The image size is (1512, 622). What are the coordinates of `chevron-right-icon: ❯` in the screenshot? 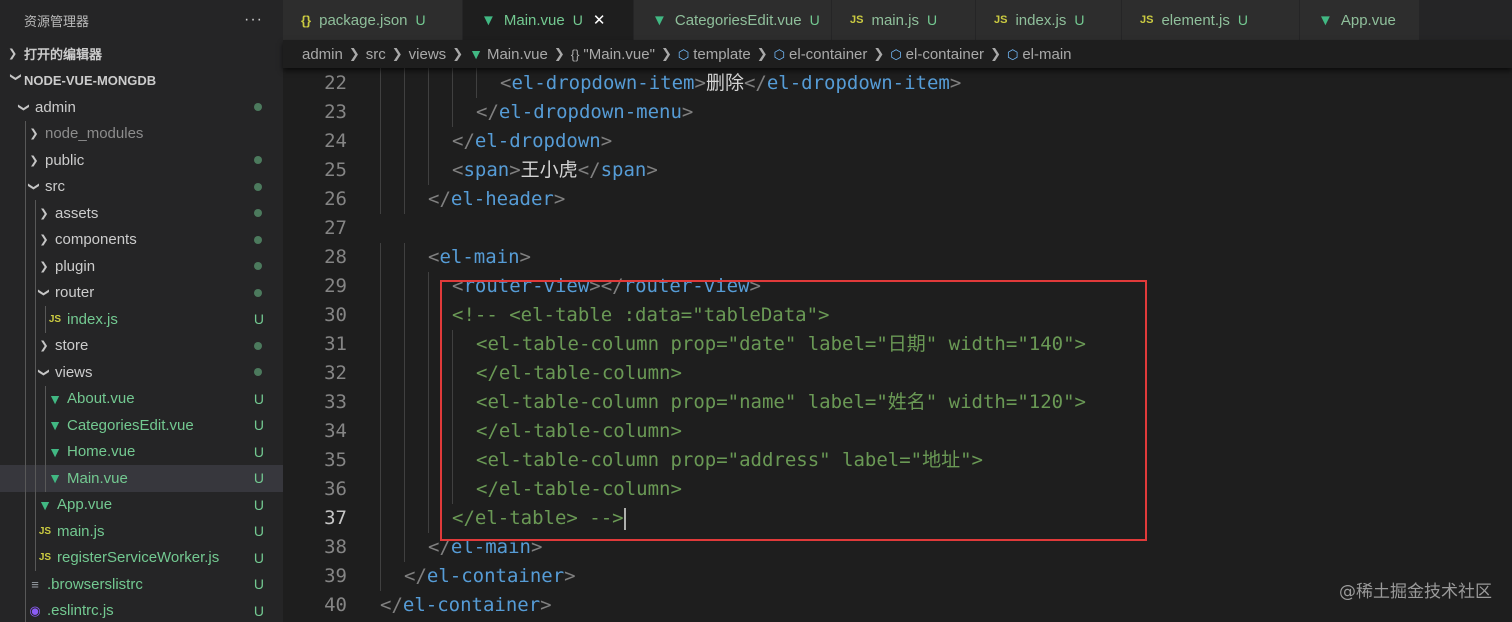 It's located at (458, 53).